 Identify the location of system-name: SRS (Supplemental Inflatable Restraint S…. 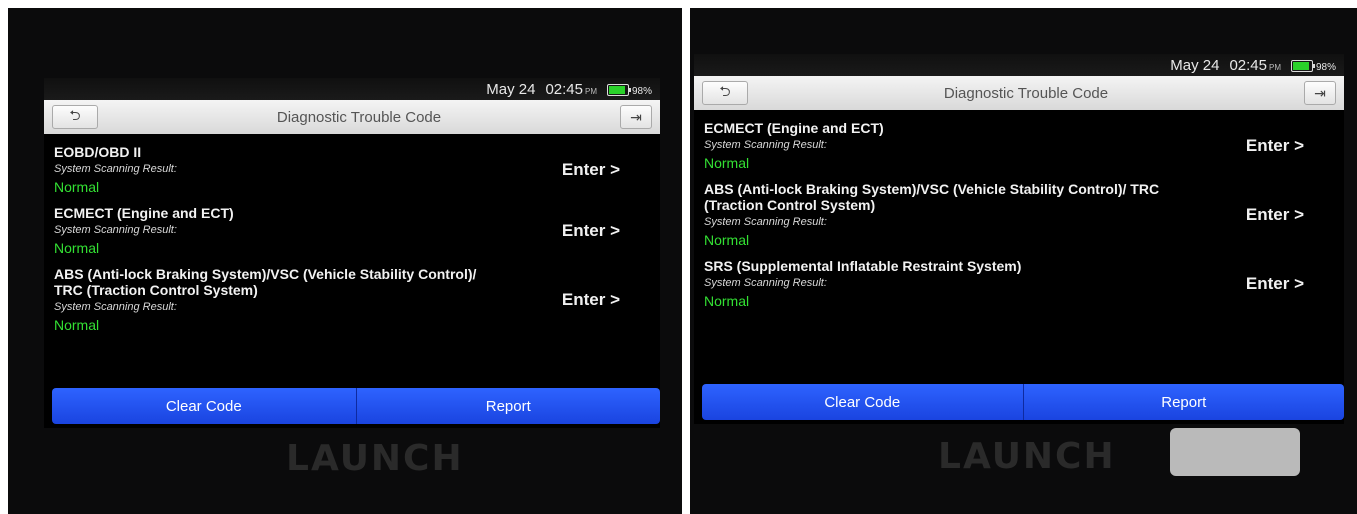
(863, 266).